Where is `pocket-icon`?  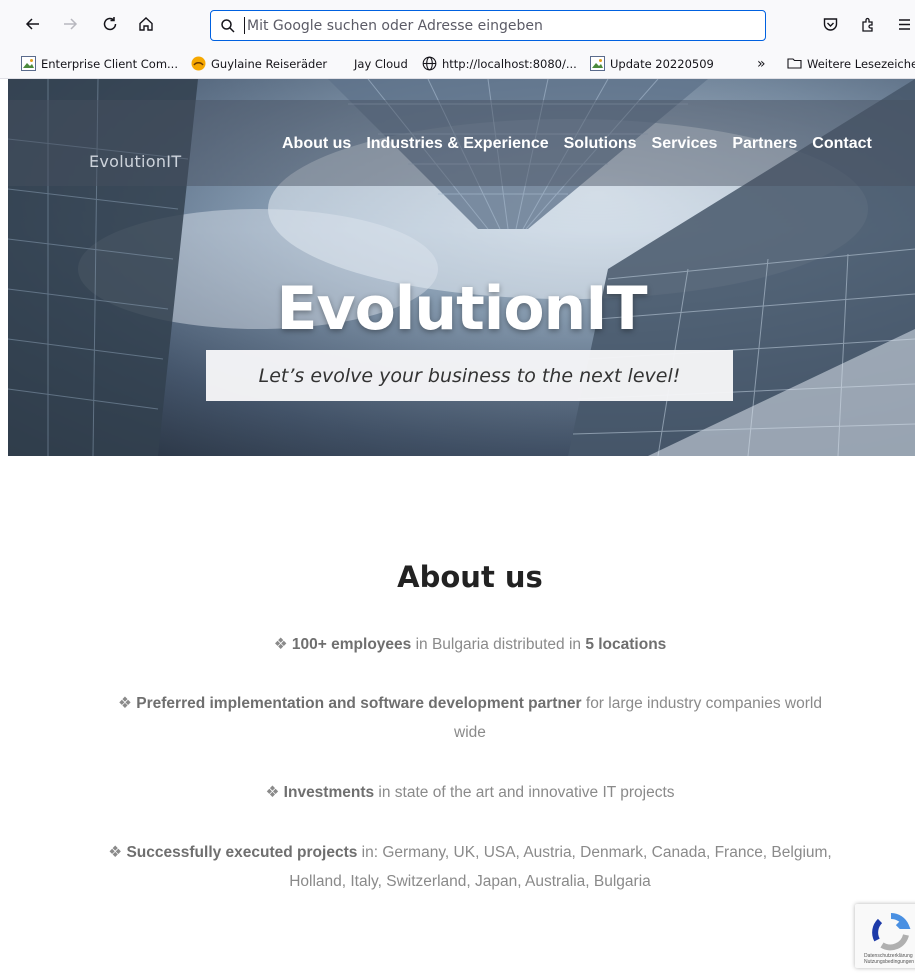 pocket-icon is located at coordinates (830, 24).